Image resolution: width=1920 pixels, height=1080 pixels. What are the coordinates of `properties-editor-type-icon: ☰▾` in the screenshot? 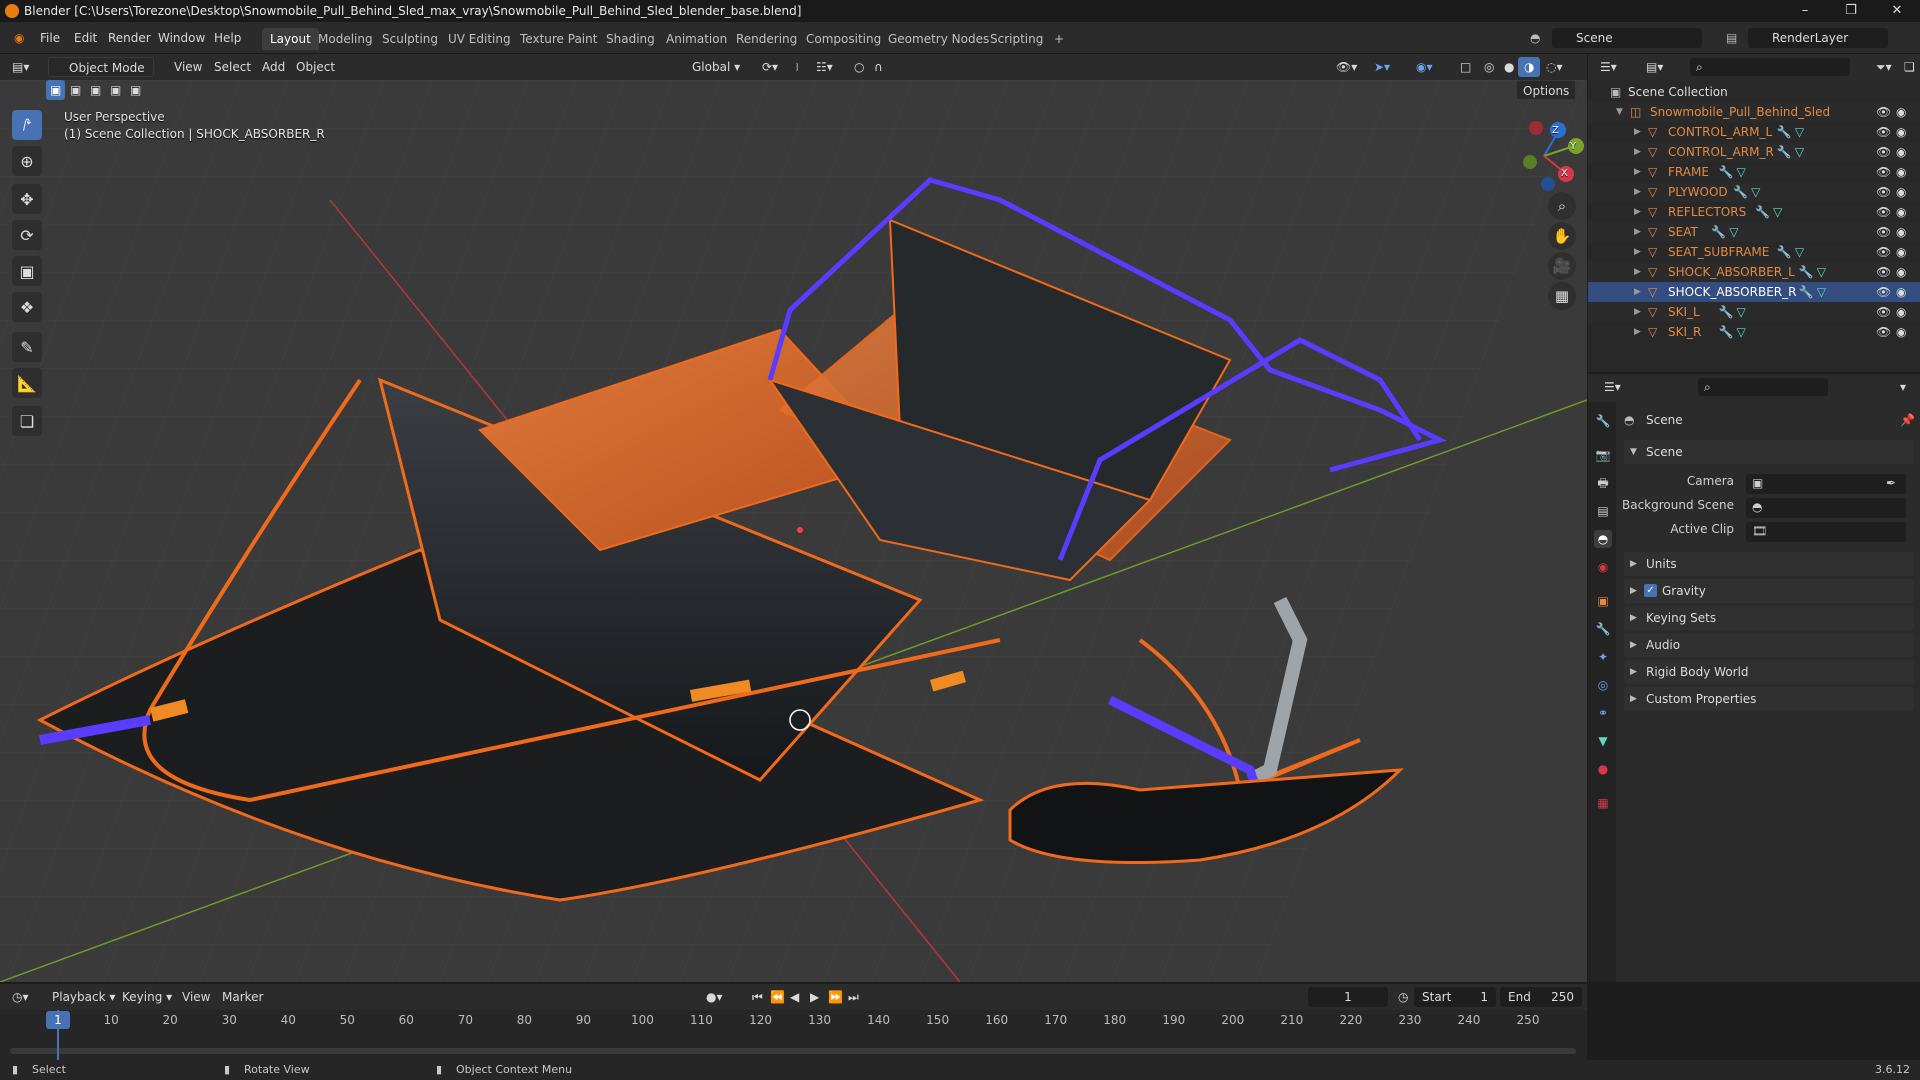 It's located at (1612, 387).